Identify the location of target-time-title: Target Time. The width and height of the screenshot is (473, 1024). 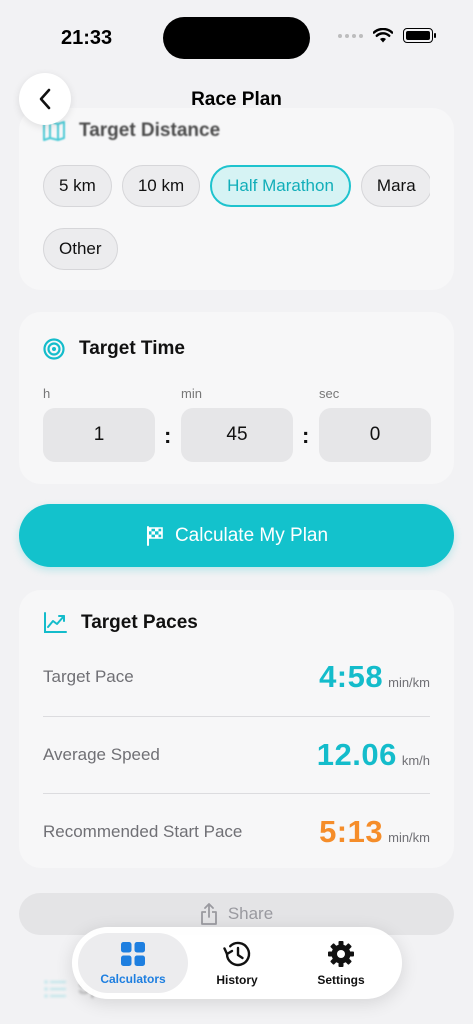
(132, 348).